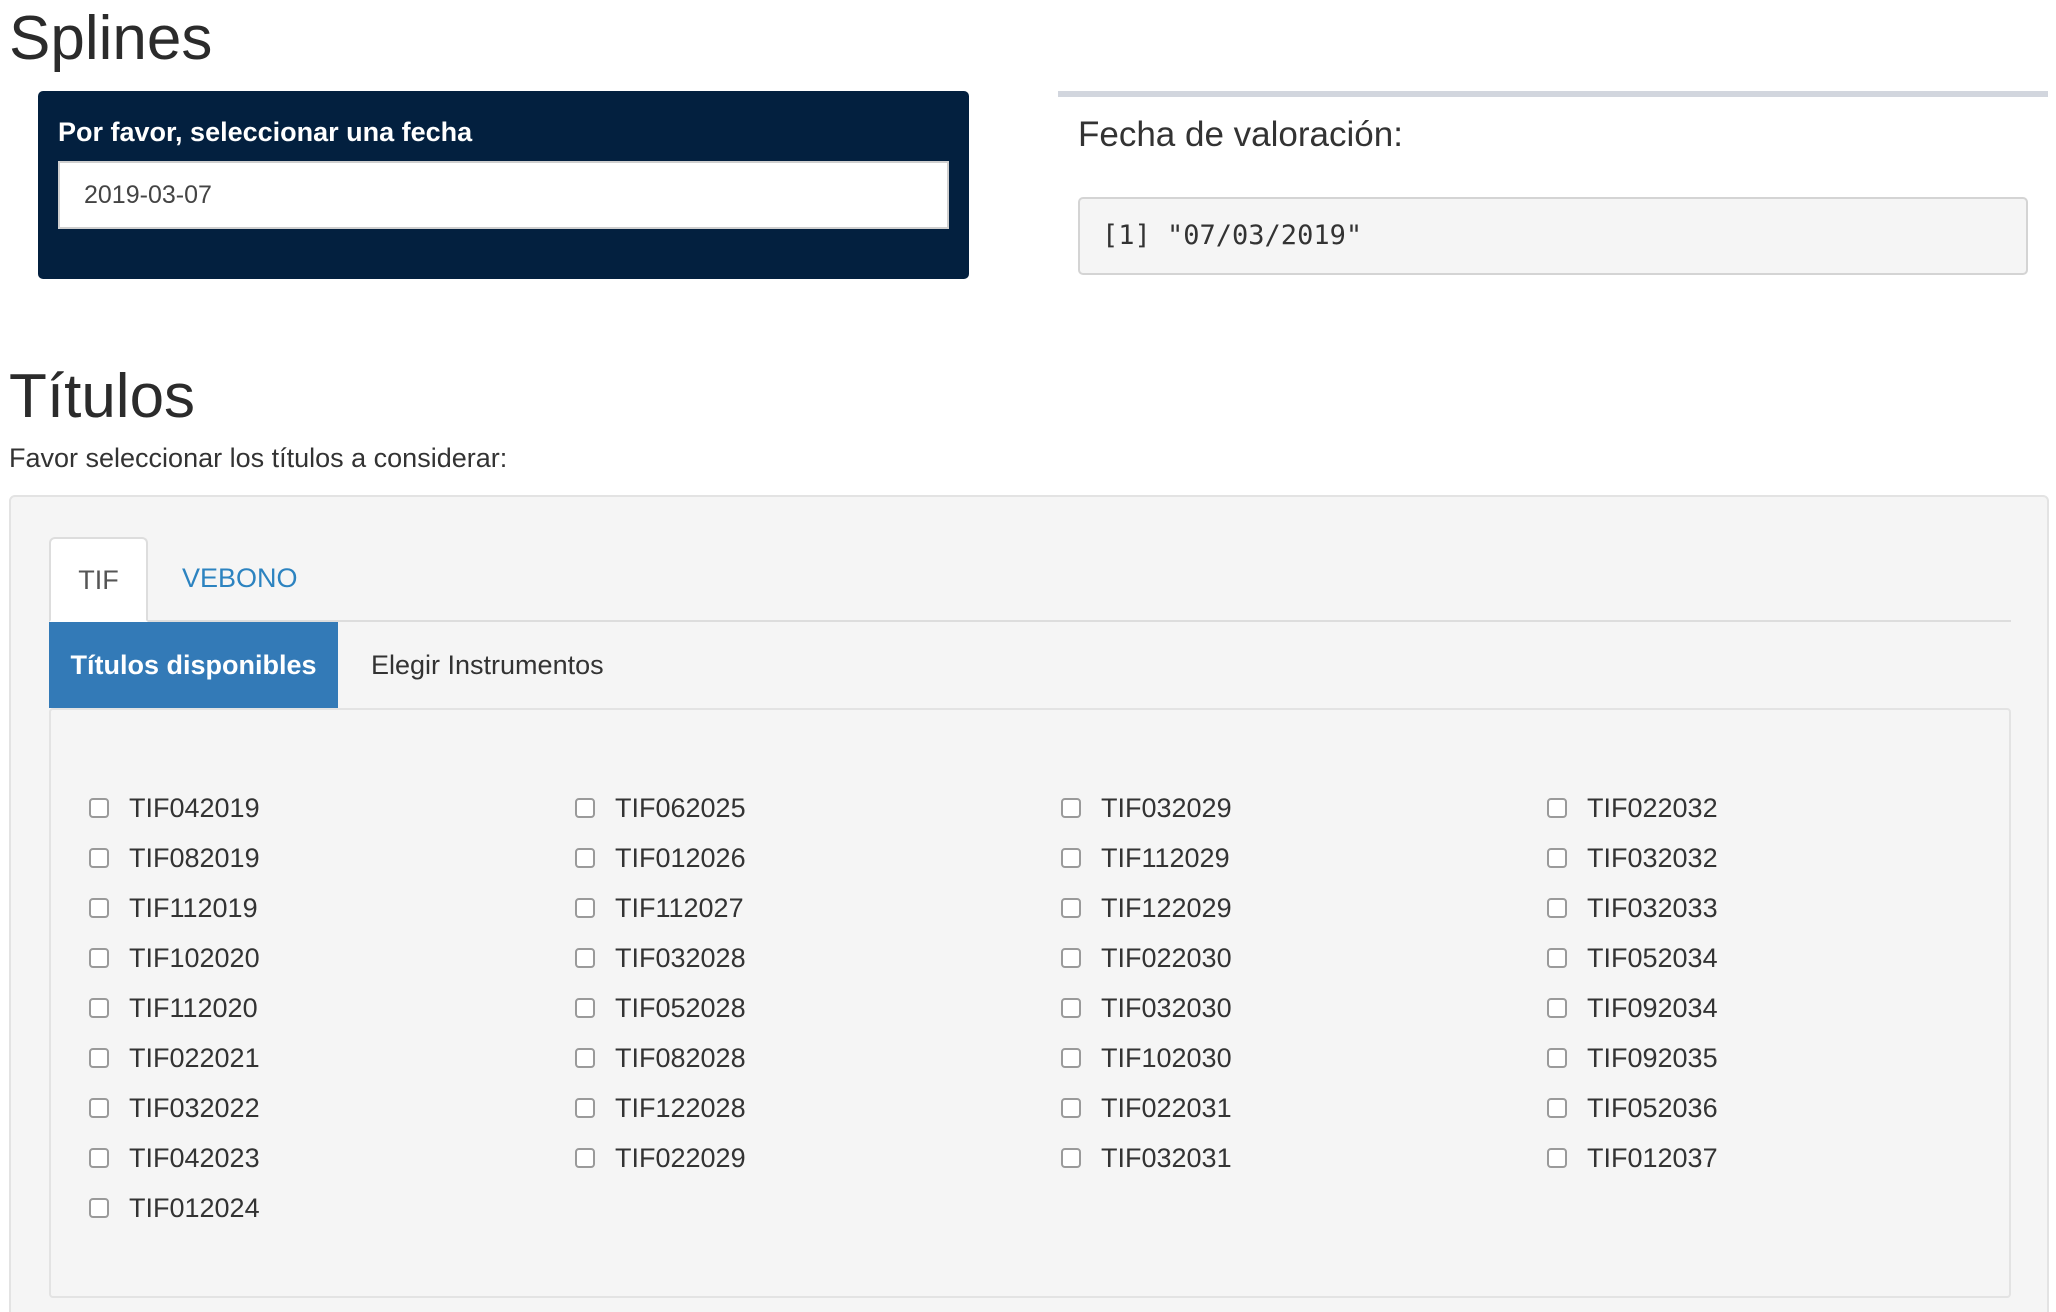 This screenshot has width=2056, height=1312. I want to click on checkbox-item: TIF042019, so click(291, 808).